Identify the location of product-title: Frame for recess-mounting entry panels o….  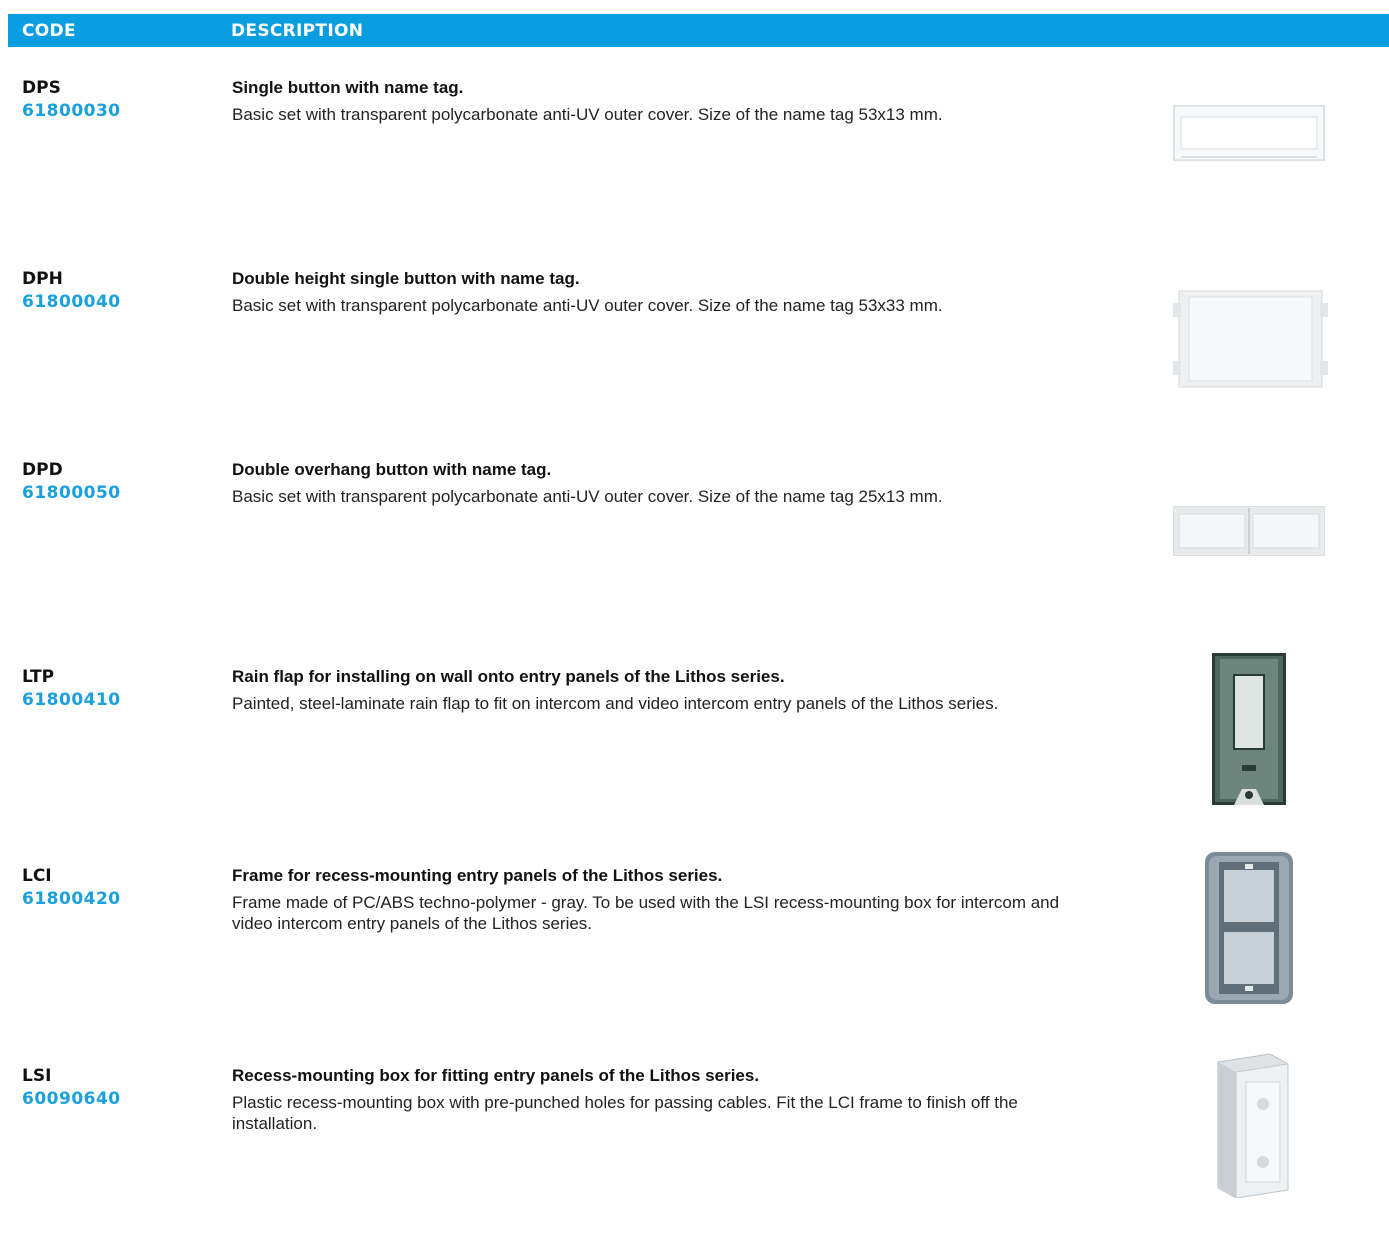
(477, 875).